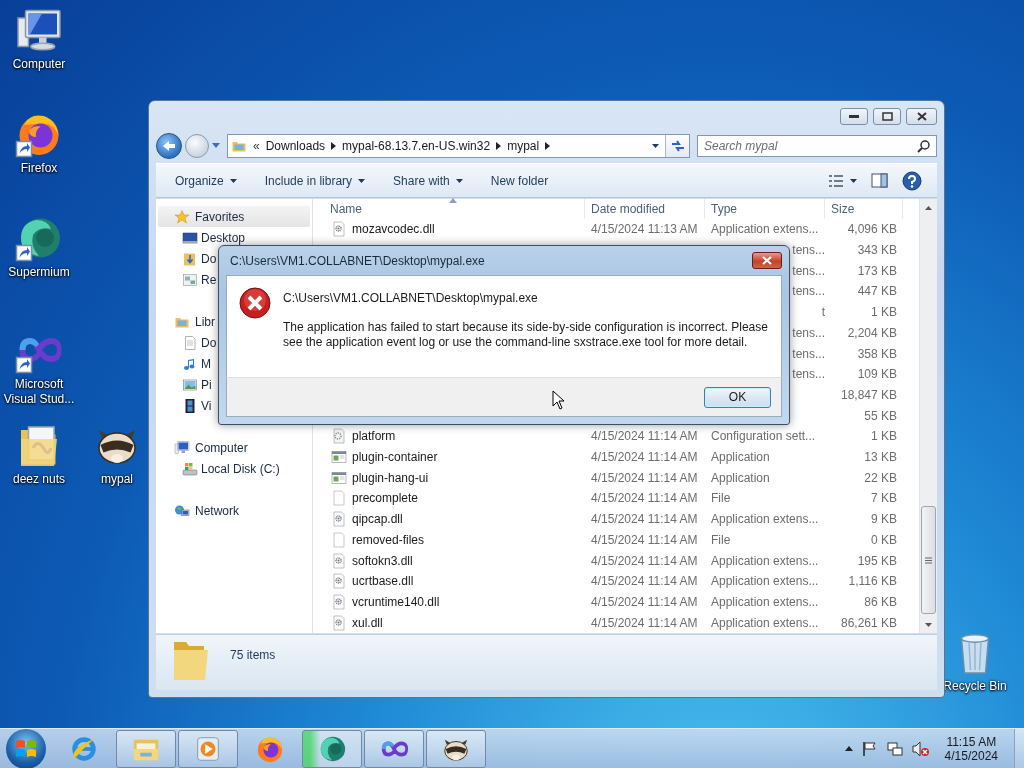 Image resolution: width=1024 pixels, height=768 pixels. Describe the element at coordinates (868, 622) in the screenshot. I see `file-size: 86,261 KB` at that location.